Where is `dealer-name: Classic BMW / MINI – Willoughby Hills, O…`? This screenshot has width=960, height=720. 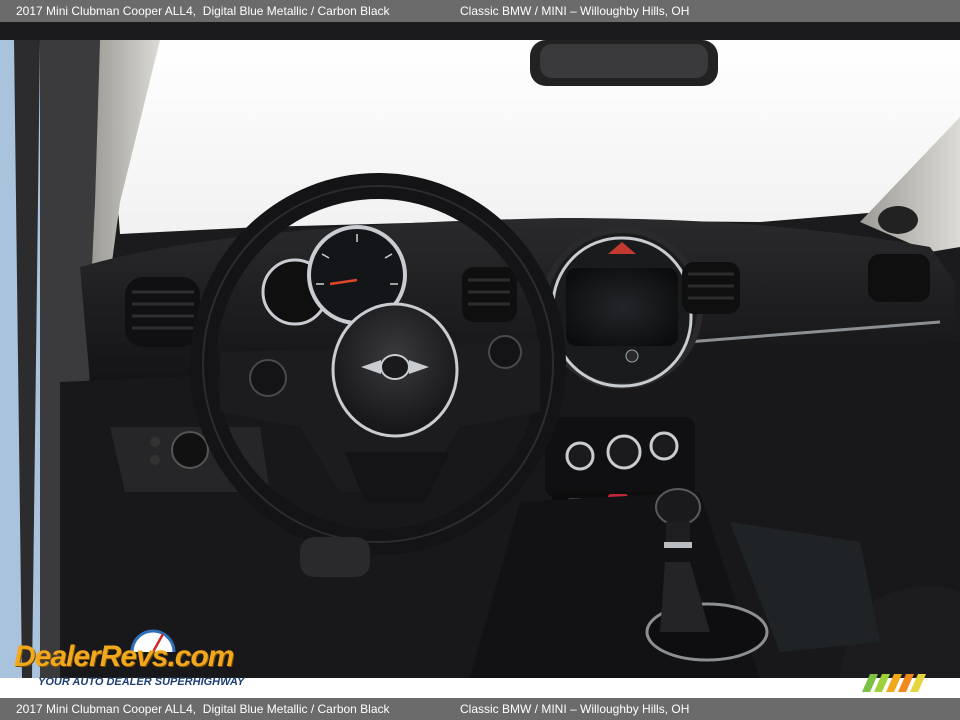 dealer-name: Classic BMW / MINI – Willoughby Hills, O… is located at coordinates (575, 11).